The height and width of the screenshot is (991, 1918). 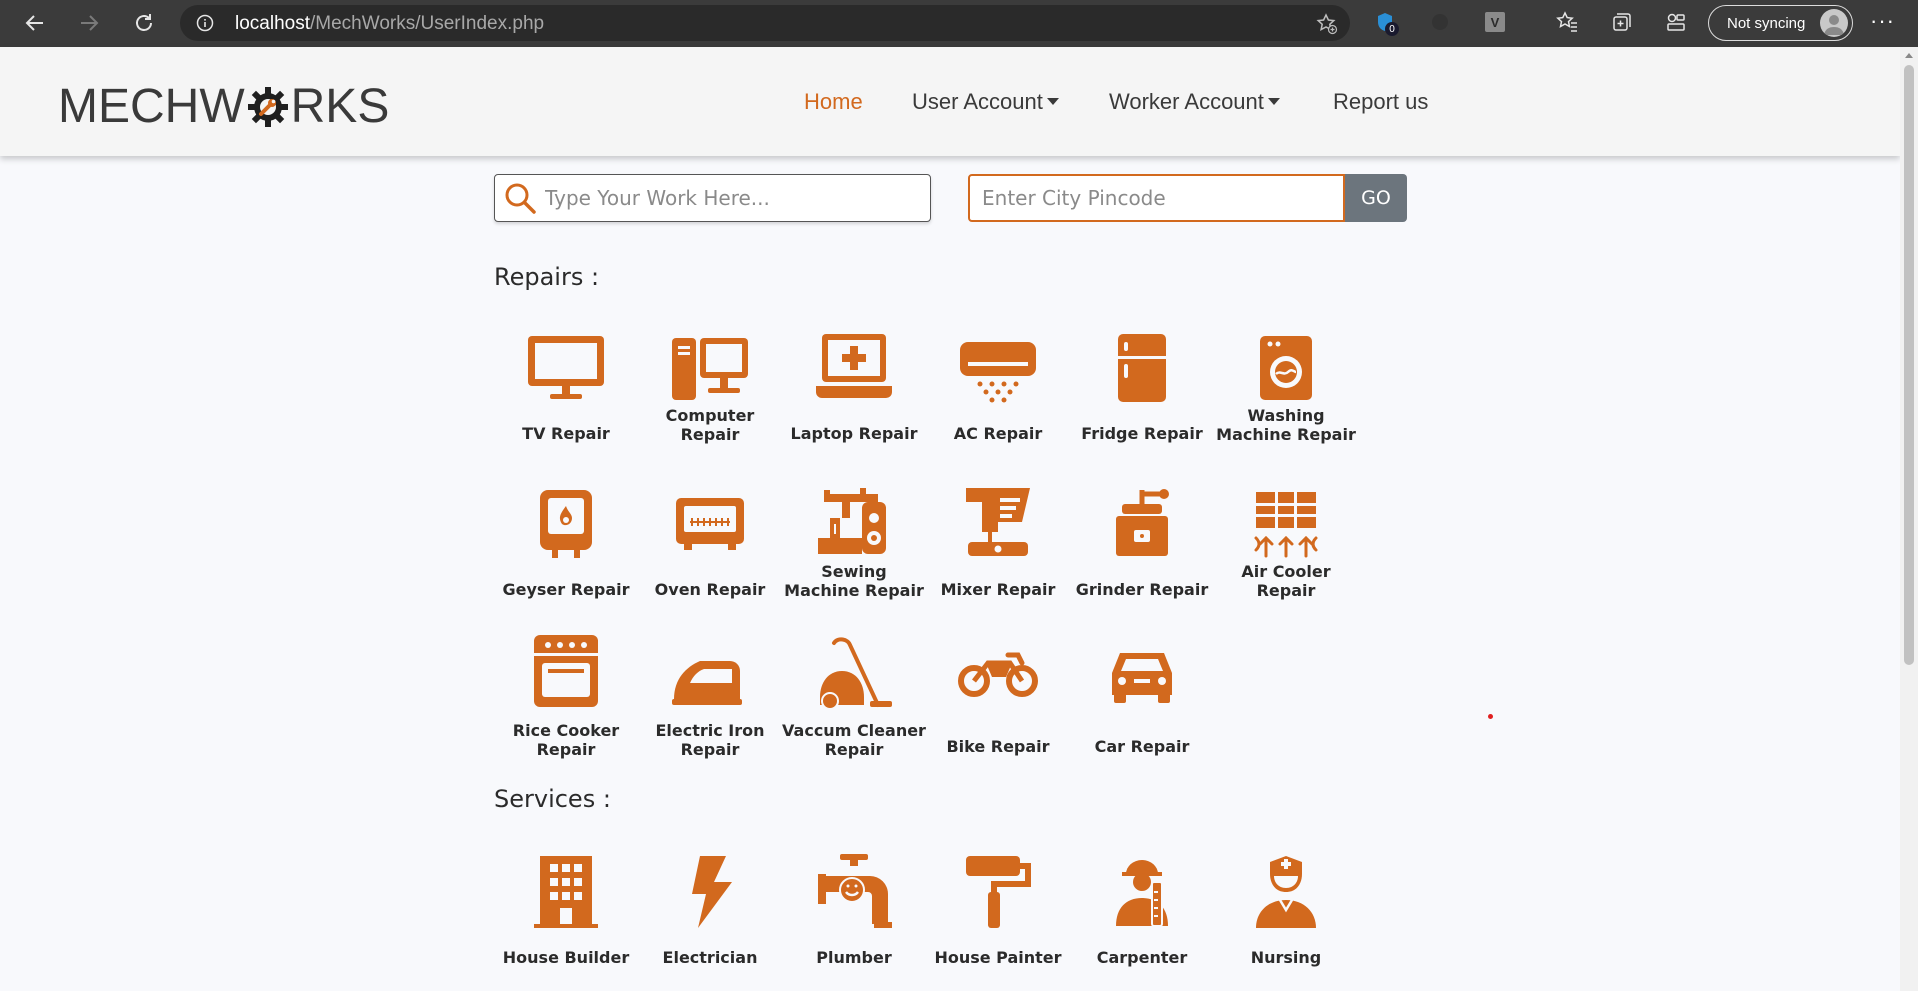 What do you see at coordinates (35, 23) in the screenshot?
I see `back-button` at bounding box center [35, 23].